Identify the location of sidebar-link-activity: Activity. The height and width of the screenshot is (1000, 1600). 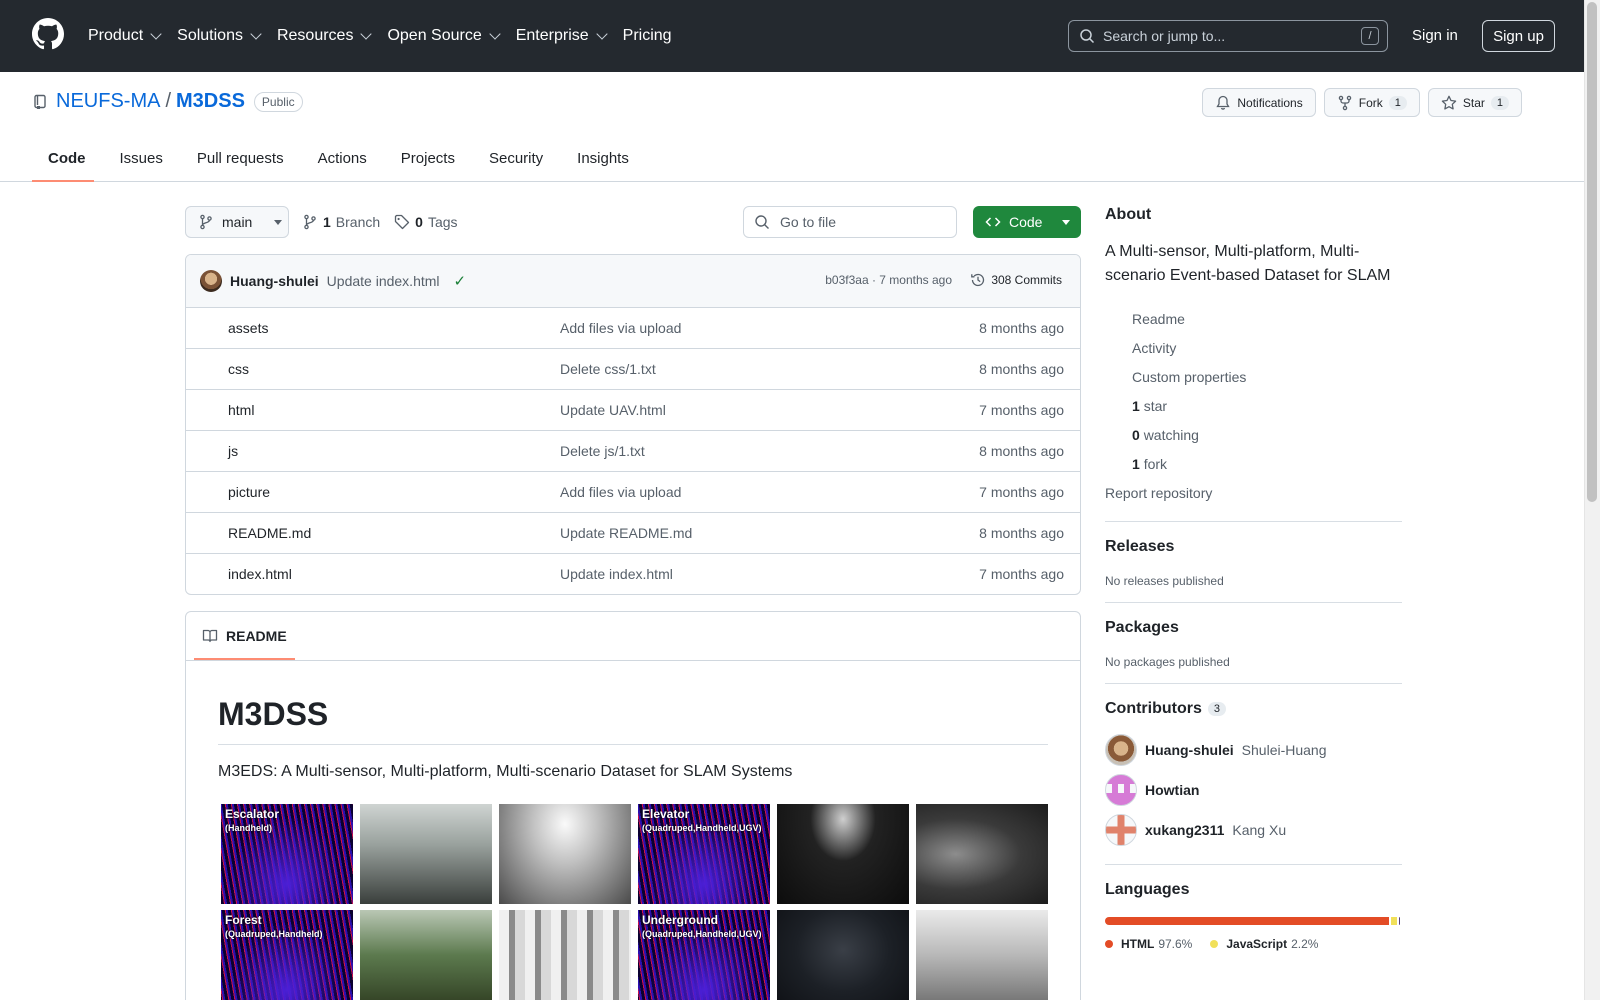
(1253, 347).